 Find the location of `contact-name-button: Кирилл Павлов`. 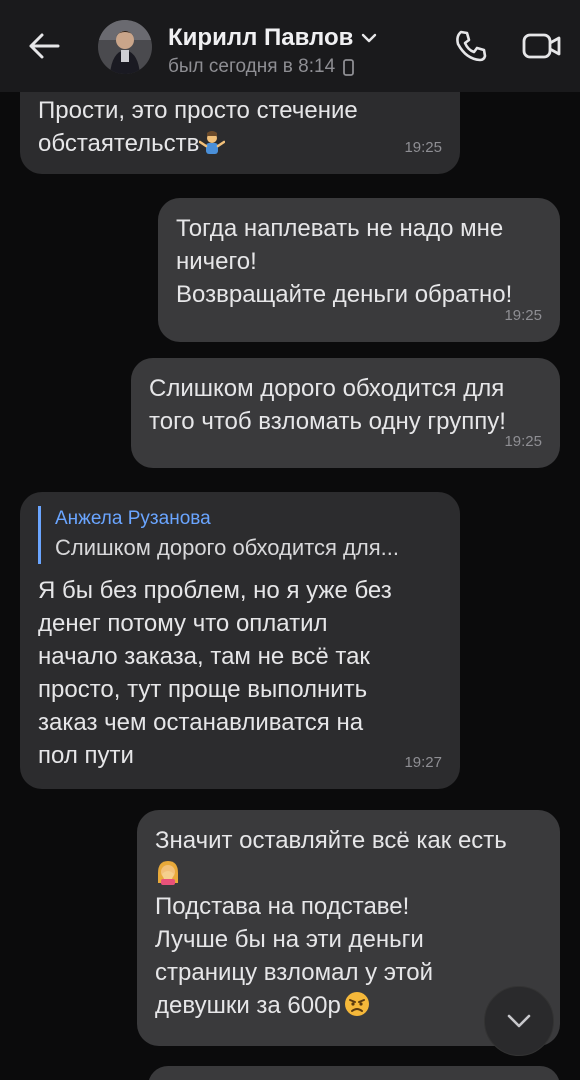

contact-name-button: Кирилл Павлов is located at coordinates (272, 38).